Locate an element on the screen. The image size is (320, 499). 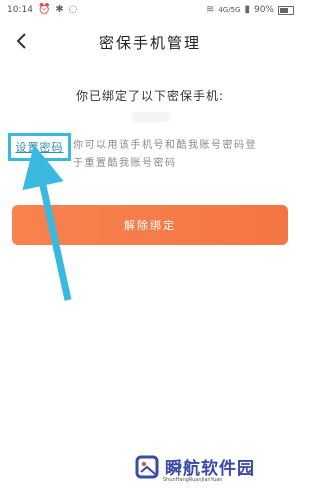
set-password-link-highlight: 设置密码 is located at coordinates (39, 147).